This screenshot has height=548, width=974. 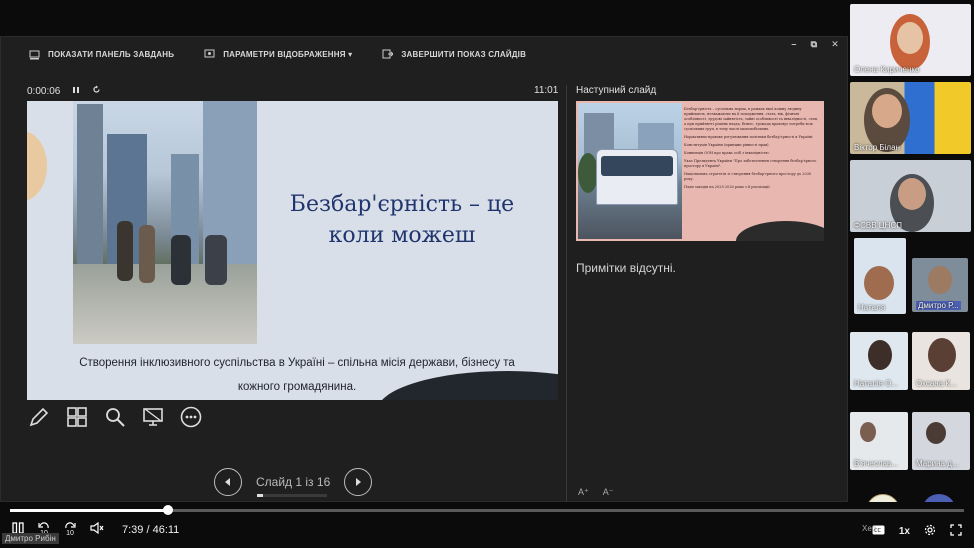 What do you see at coordinates (626, 268) in the screenshot?
I see `speaker-notes: Примітки відсутні.` at bounding box center [626, 268].